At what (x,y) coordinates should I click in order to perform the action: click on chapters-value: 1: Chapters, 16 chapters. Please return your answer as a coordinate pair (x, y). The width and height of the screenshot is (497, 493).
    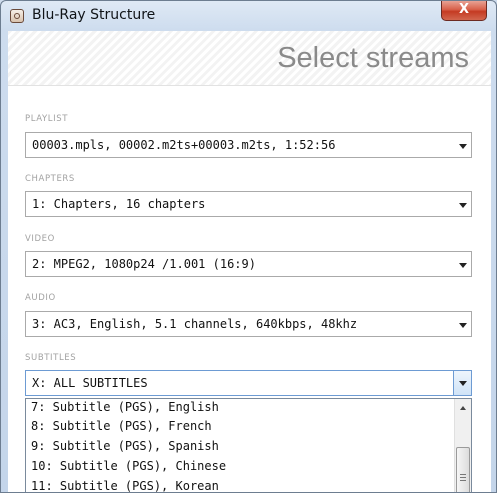
    Looking at the image, I should click on (119, 204).